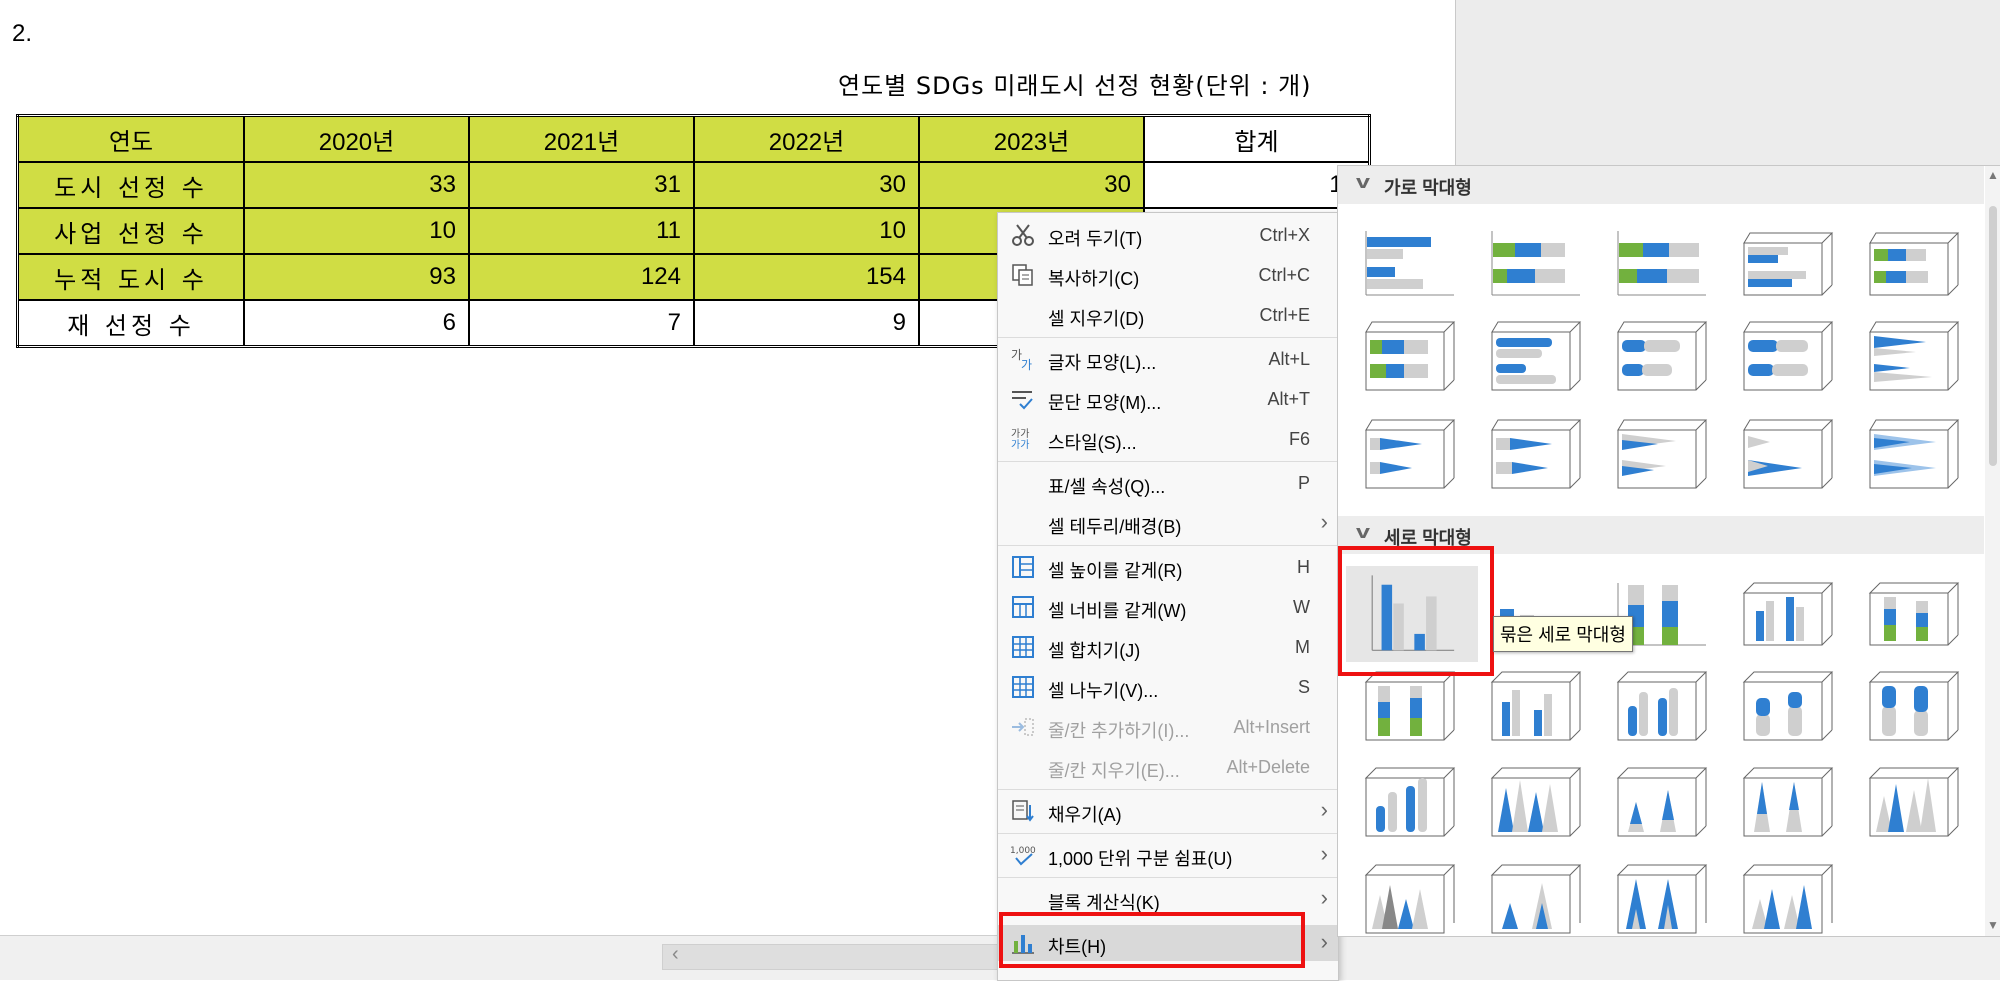  I want to click on table-cell: 31, so click(581, 185).